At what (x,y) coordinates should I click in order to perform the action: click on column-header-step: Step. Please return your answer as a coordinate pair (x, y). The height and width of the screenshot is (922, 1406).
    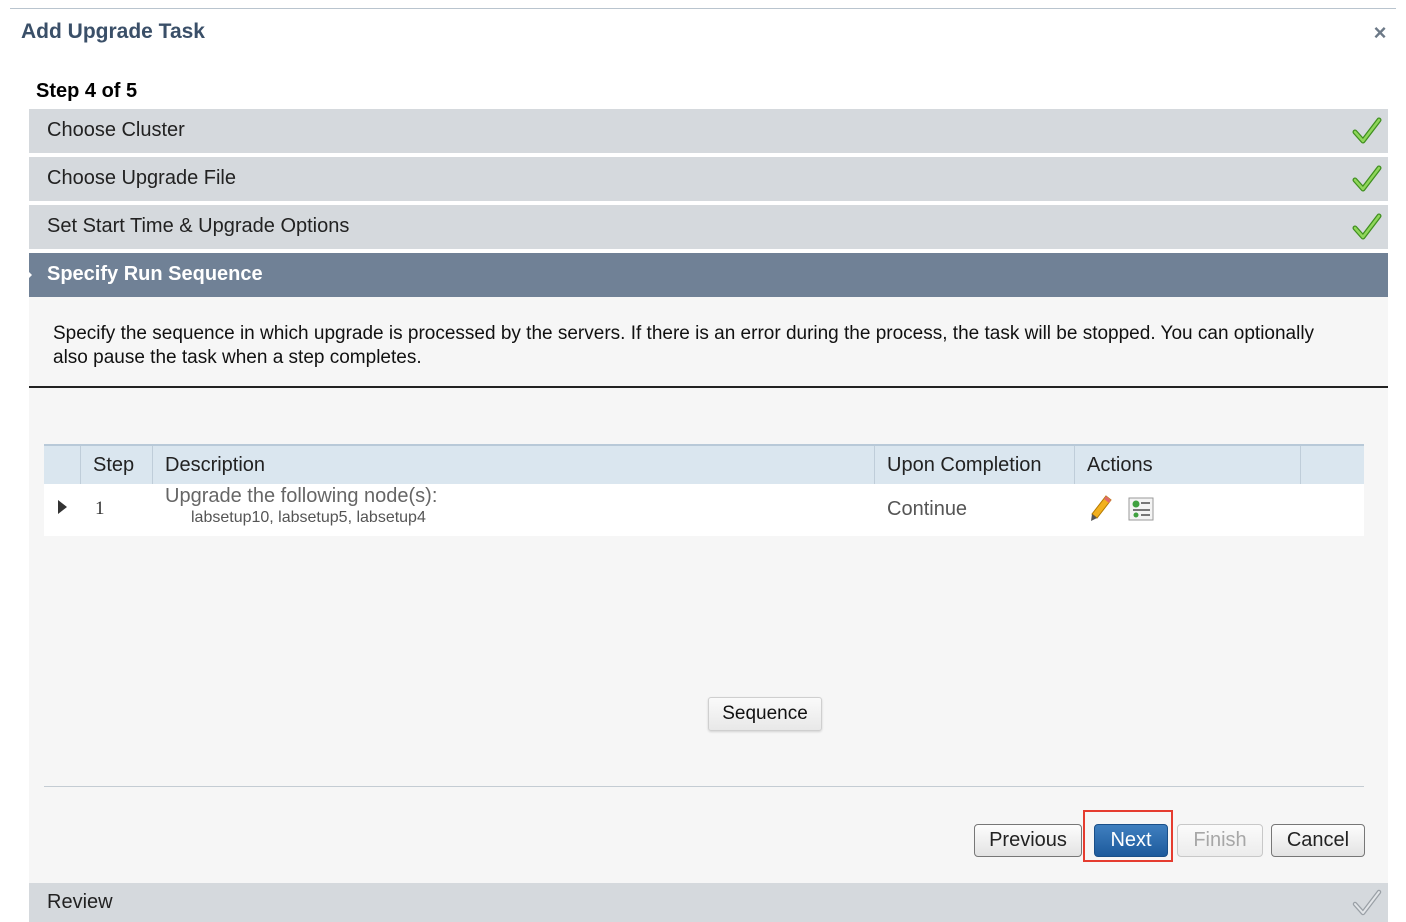
    Looking at the image, I should click on (116, 465).